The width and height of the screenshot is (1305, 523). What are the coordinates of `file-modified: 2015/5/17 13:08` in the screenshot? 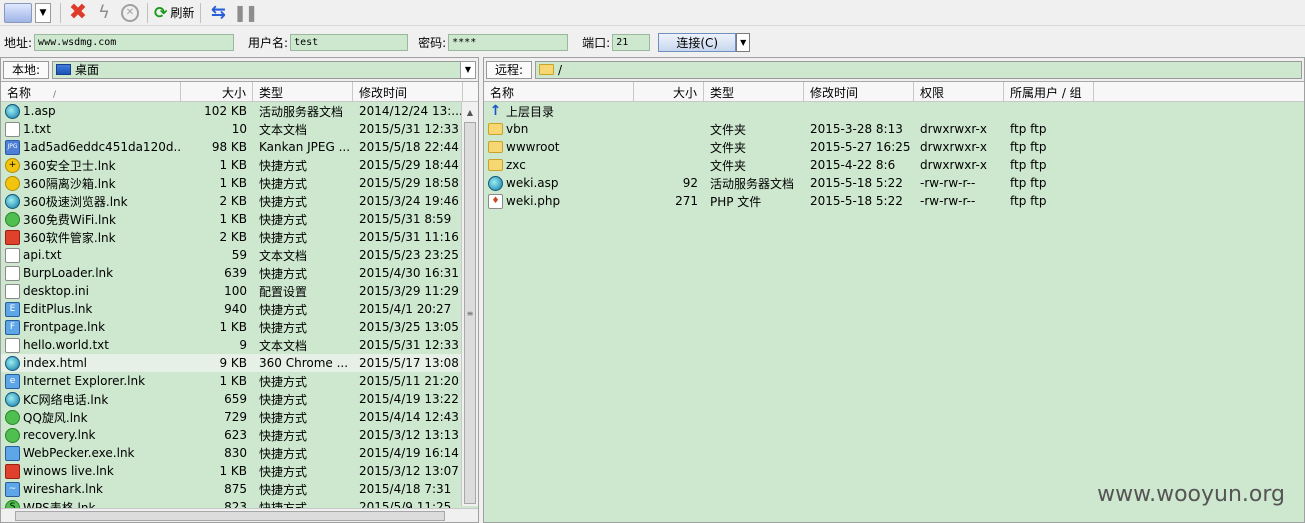 It's located at (409, 363).